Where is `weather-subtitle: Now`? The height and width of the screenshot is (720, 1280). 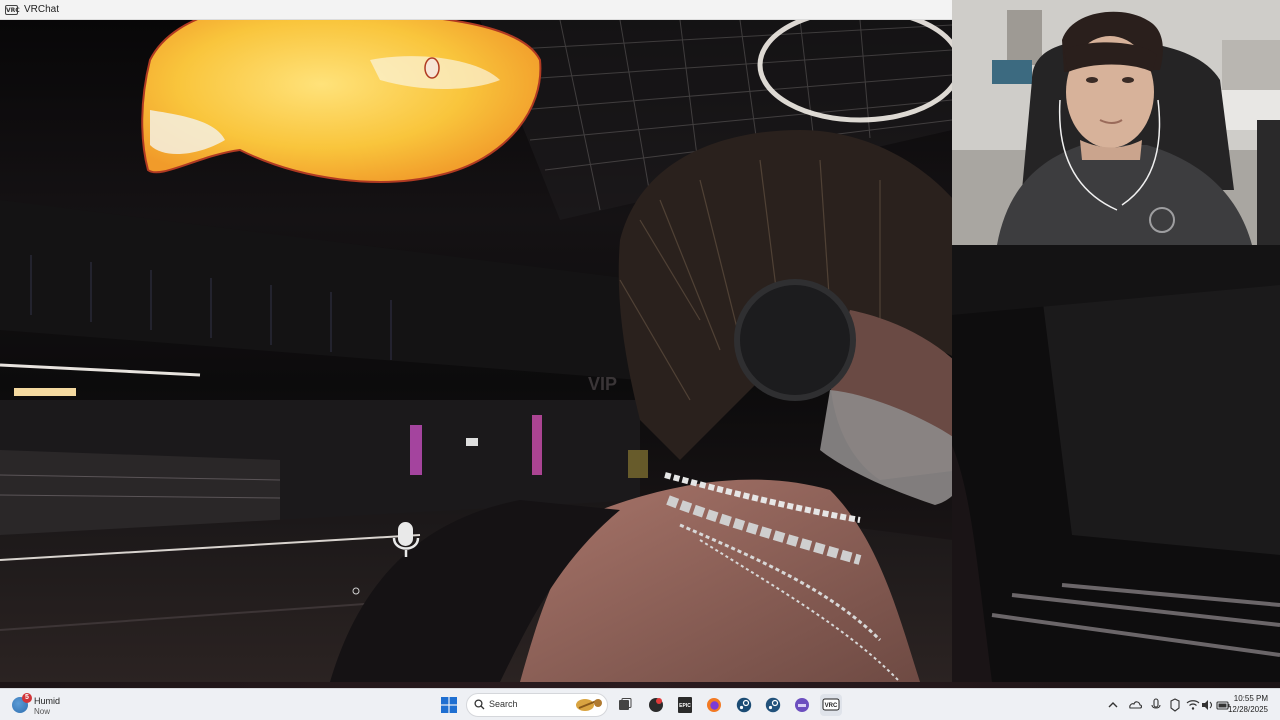 weather-subtitle: Now is located at coordinates (42, 711).